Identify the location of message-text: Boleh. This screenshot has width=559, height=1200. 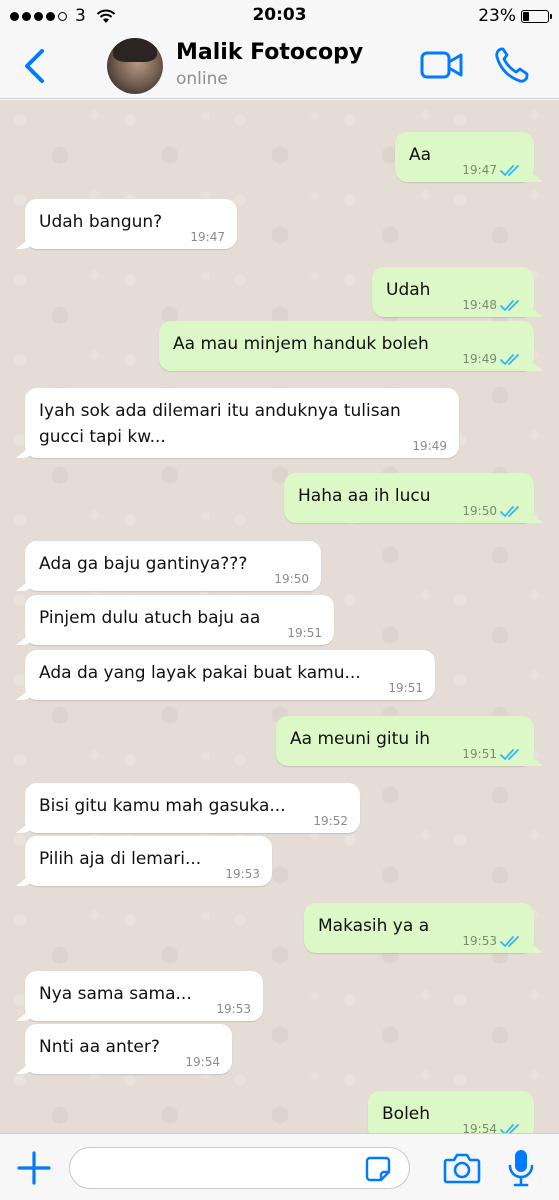
(406, 1114).